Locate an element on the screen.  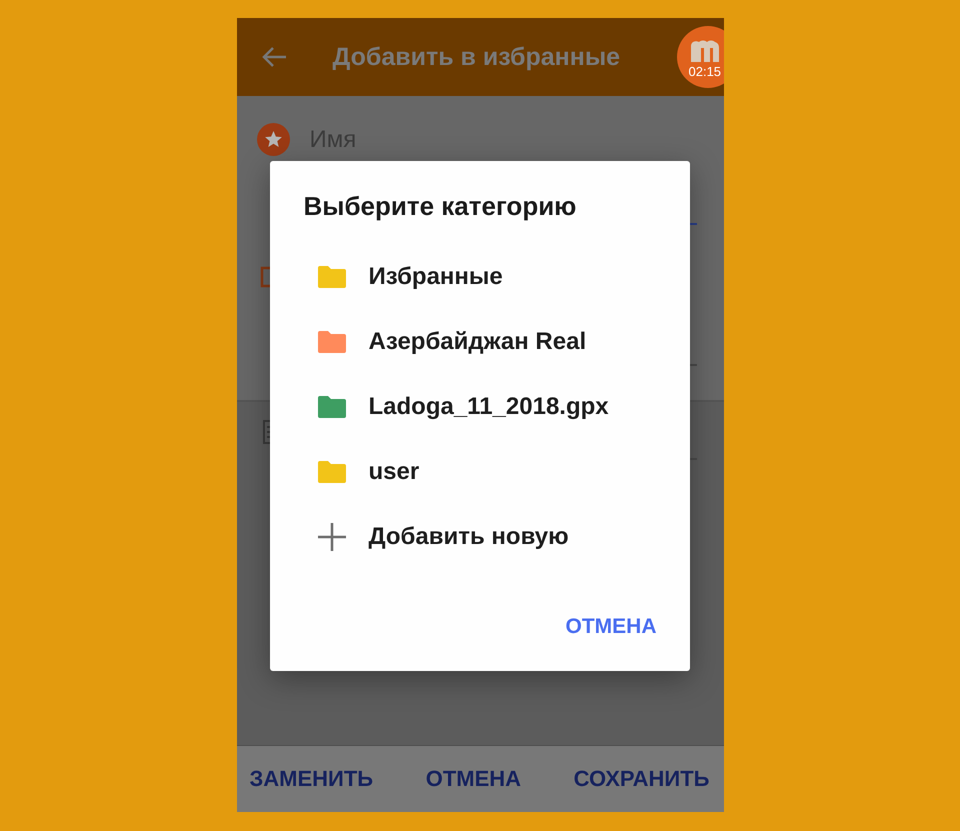
back-arrow-icon is located at coordinates (273, 57).